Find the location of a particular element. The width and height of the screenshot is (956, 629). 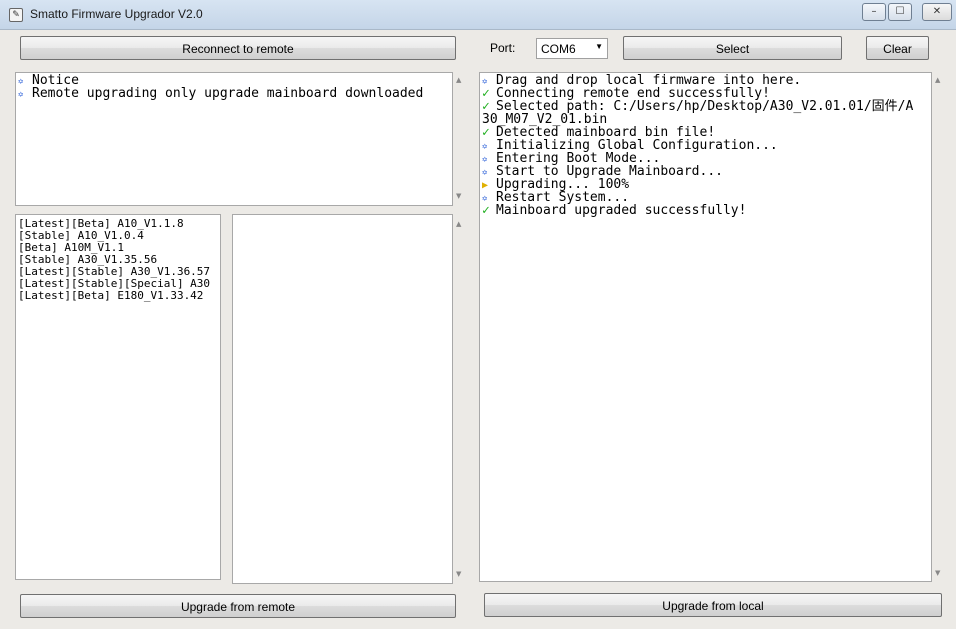

upgrade-local-button: Upgrade from local is located at coordinates (713, 605).